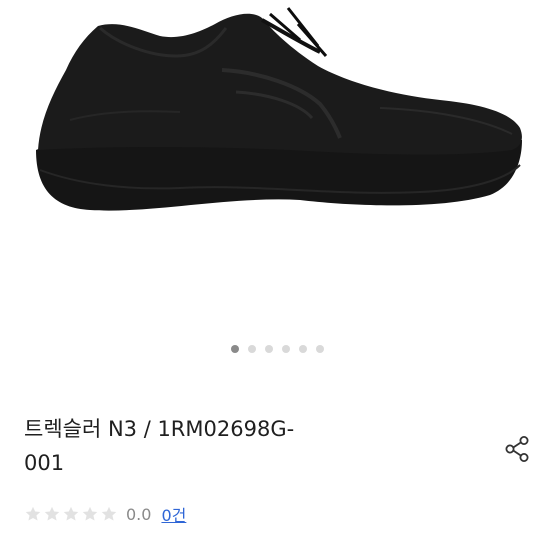 This screenshot has height=554, width=554. I want to click on rating-stars, so click(71, 514).